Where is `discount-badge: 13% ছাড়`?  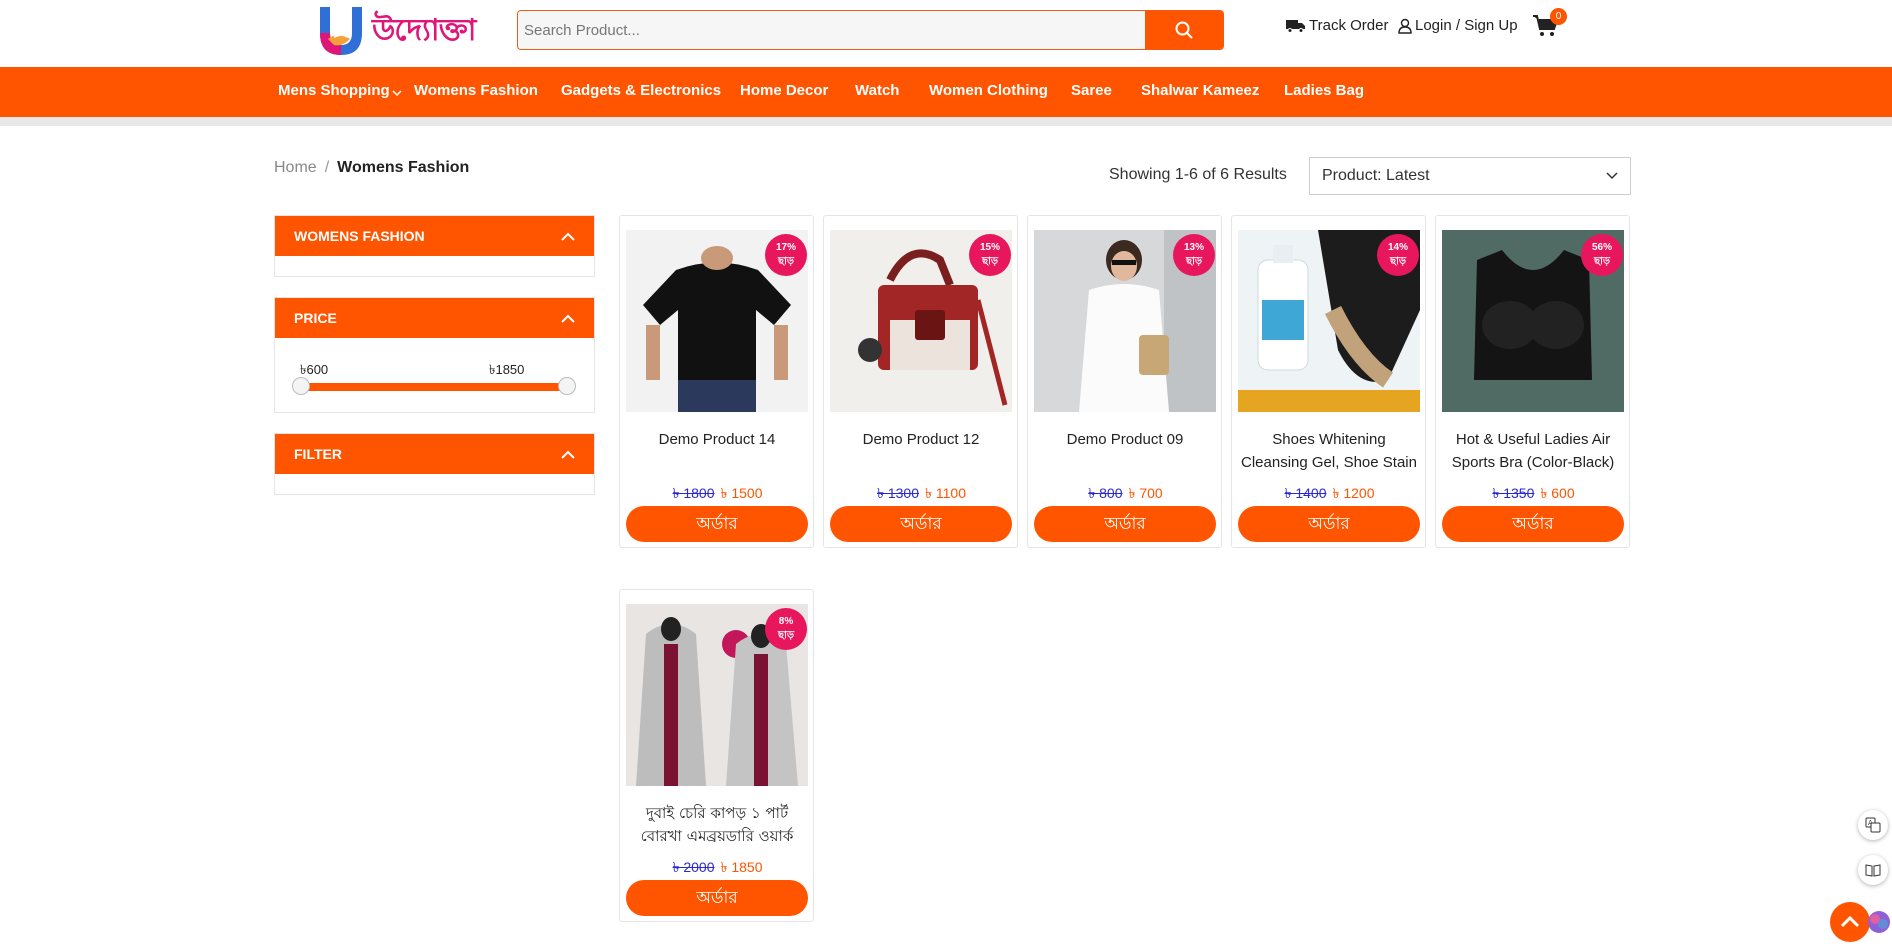 discount-badge: 13% ছাড় is located at coordinates (1194, 255).